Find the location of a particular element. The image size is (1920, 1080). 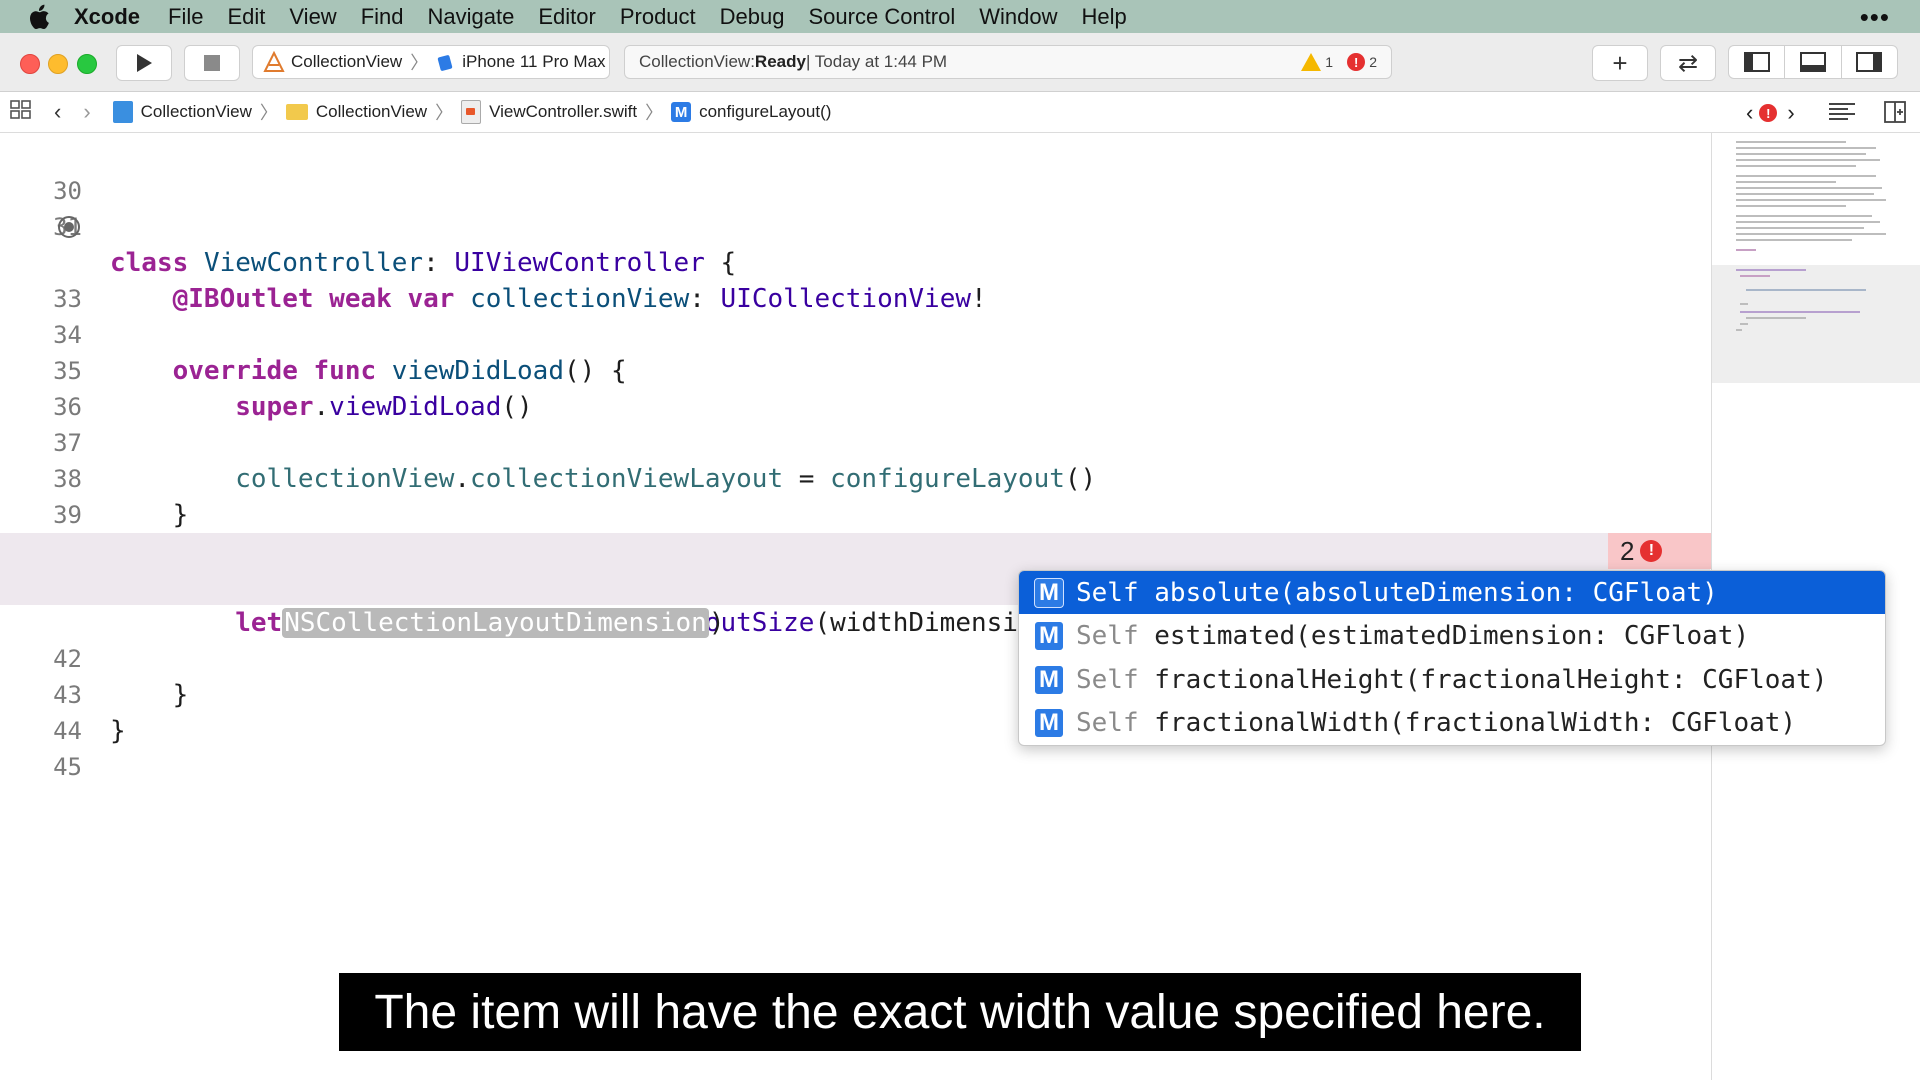

zoom-window-button is located at coordinates (87, 64).